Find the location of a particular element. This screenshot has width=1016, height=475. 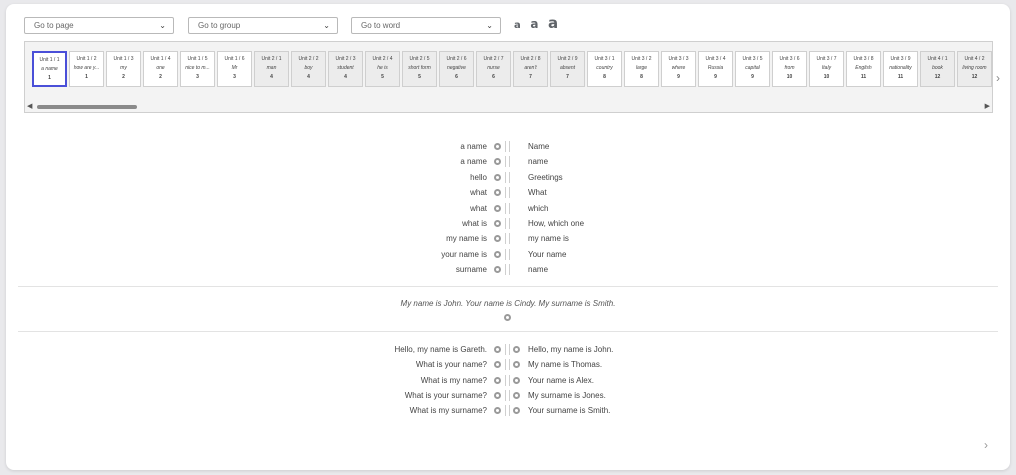

word-tile: Unit 2 / 1 man 4 is located at coordinates (271, 69).